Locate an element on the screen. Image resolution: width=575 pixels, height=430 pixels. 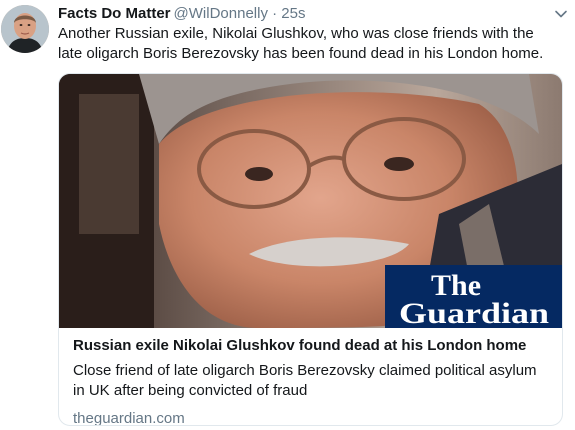
tweet-header: Facts Do Matter @WilDonnelly · 25s is located at coordinates (301, 13).